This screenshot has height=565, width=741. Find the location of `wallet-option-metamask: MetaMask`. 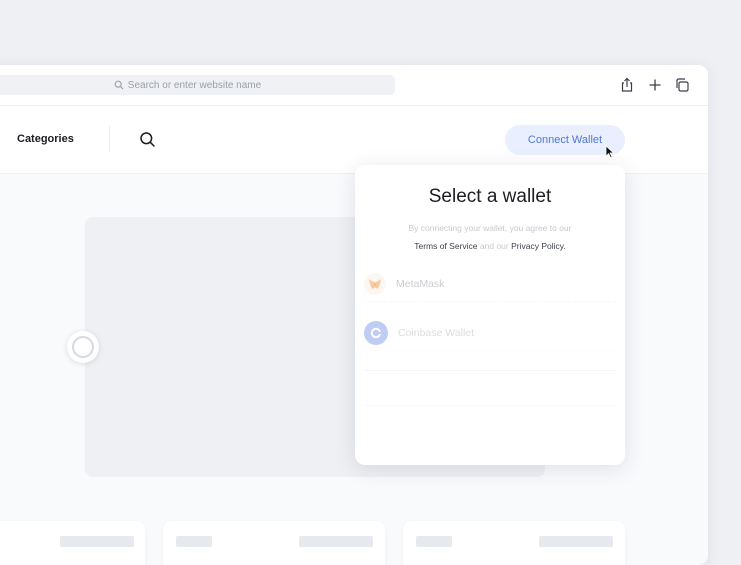

wallet-option-metamask: MetaMask is located at coordinates (490, 284).